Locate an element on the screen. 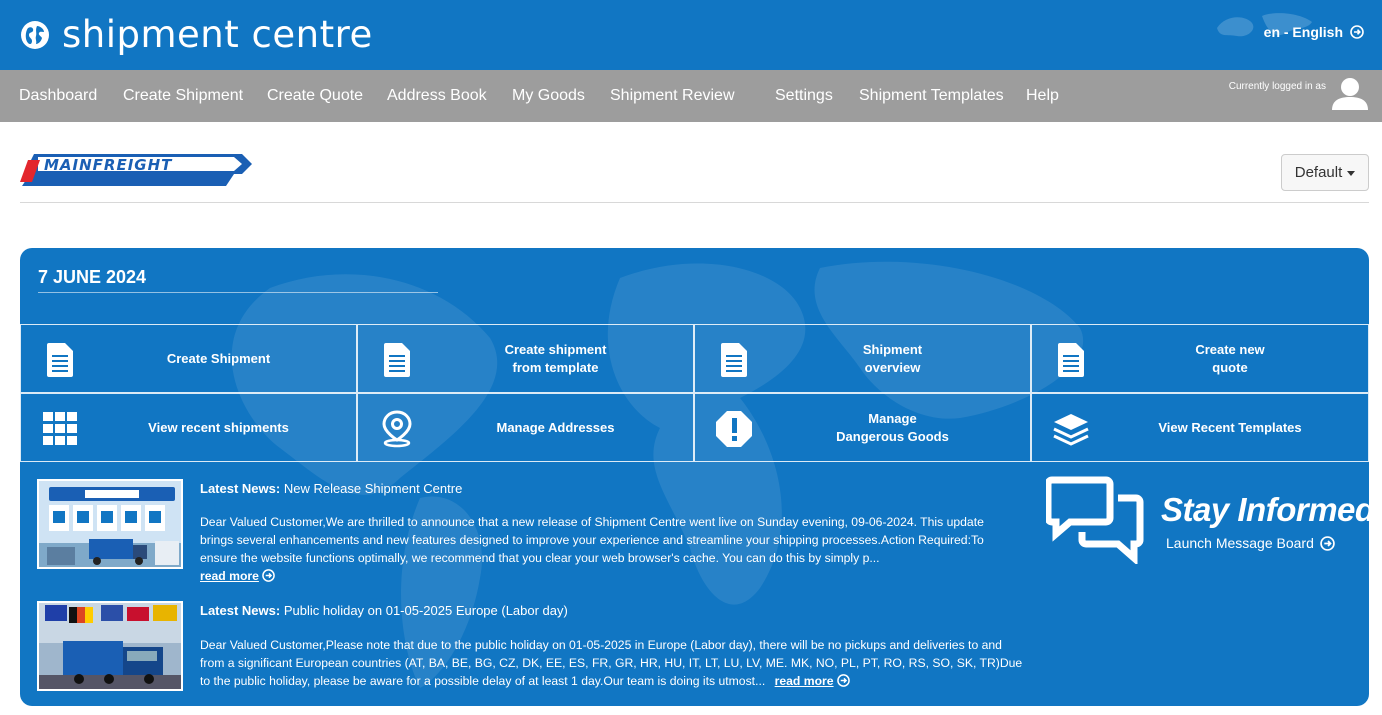 The width and height of the screenshot is (1382, 715). news-title: New Release Shipment Centre is located at coordinates (373, 488).